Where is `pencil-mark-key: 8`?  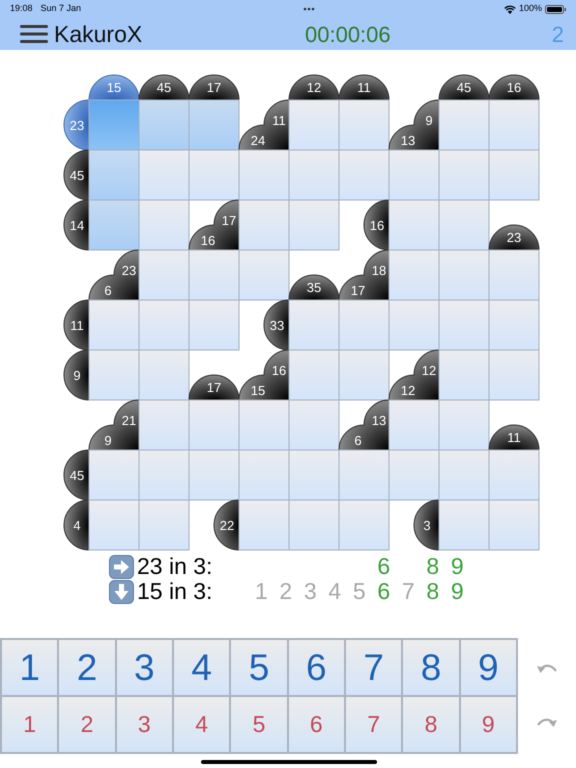 pencil-mark-key: 8 is located at coordinates (431, 724).